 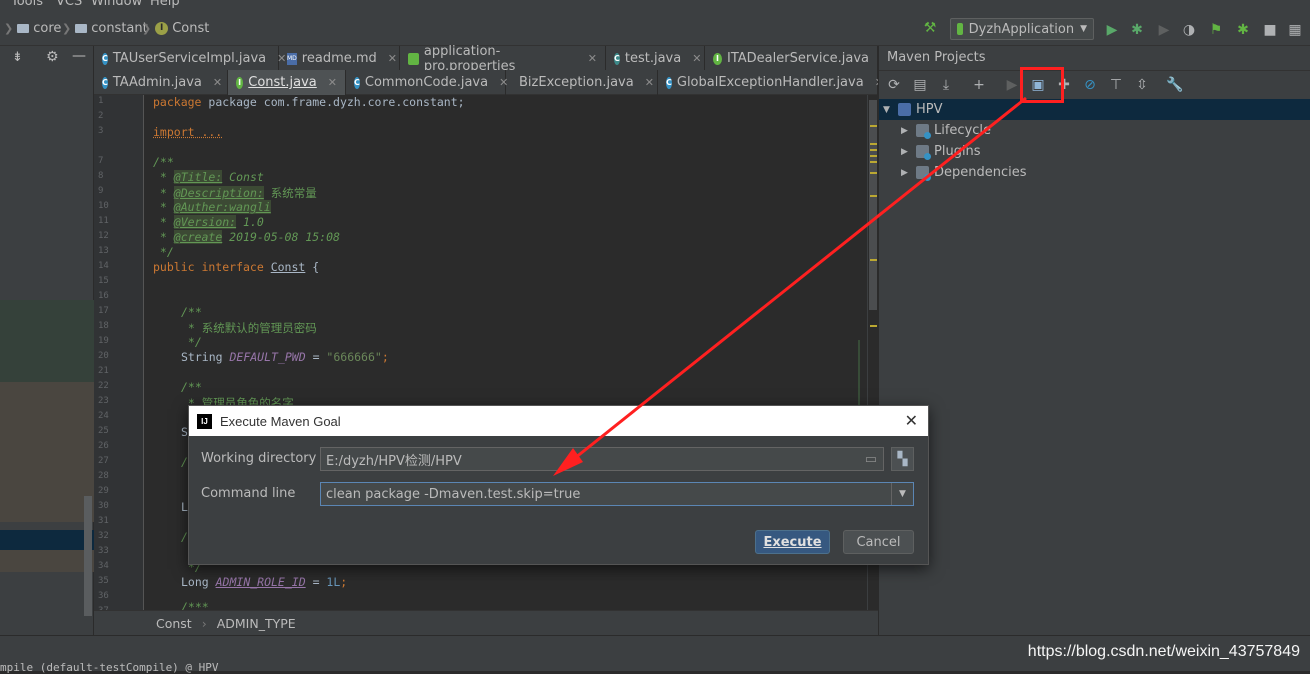 What do you see at coordinates (103, 596) in the screenshot?
I see `line-number: 36` at bounding box center [103, 596].